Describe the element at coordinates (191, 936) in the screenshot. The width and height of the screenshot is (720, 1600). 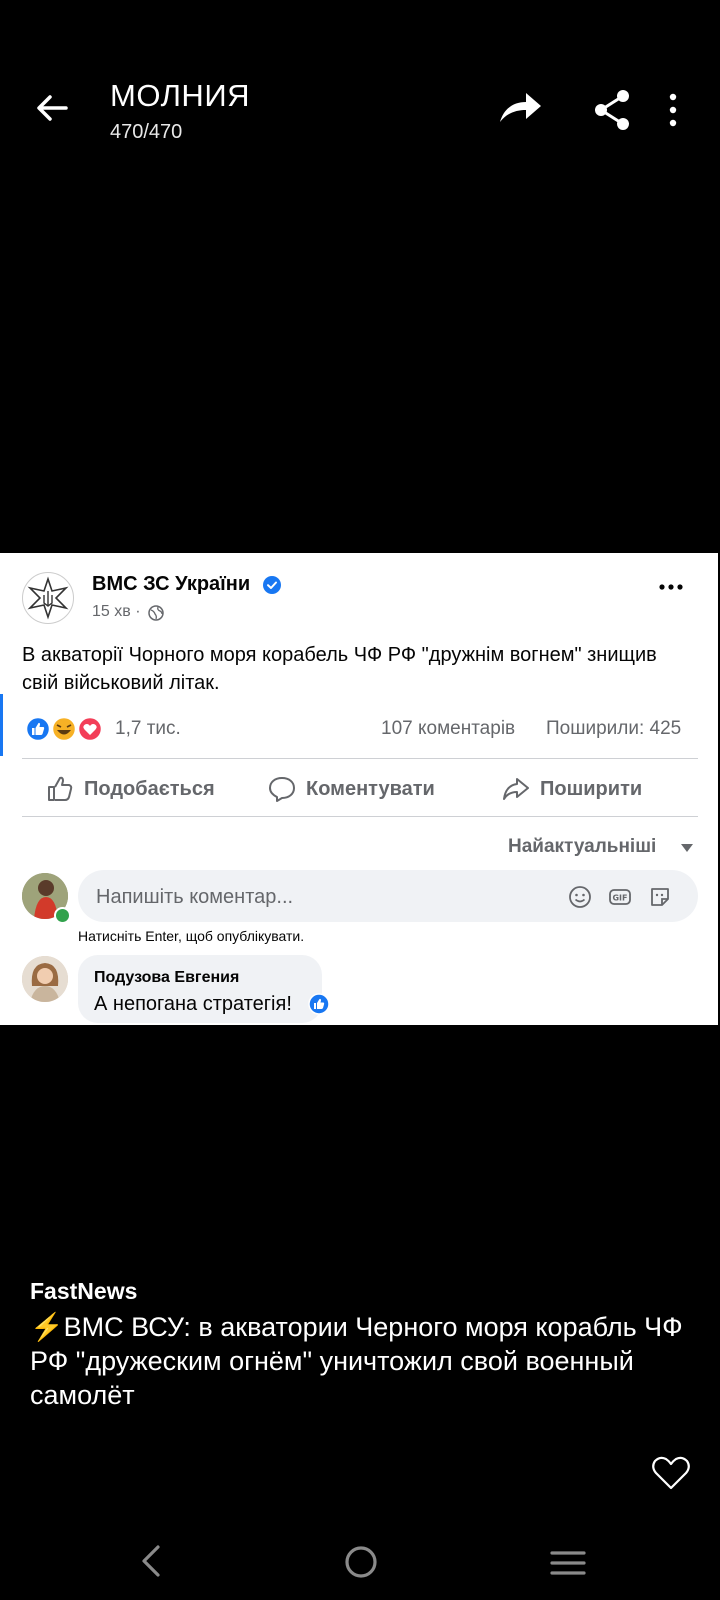
I see `enter-hint: Натисніть Enter, щоб опублікувати.` at that location.